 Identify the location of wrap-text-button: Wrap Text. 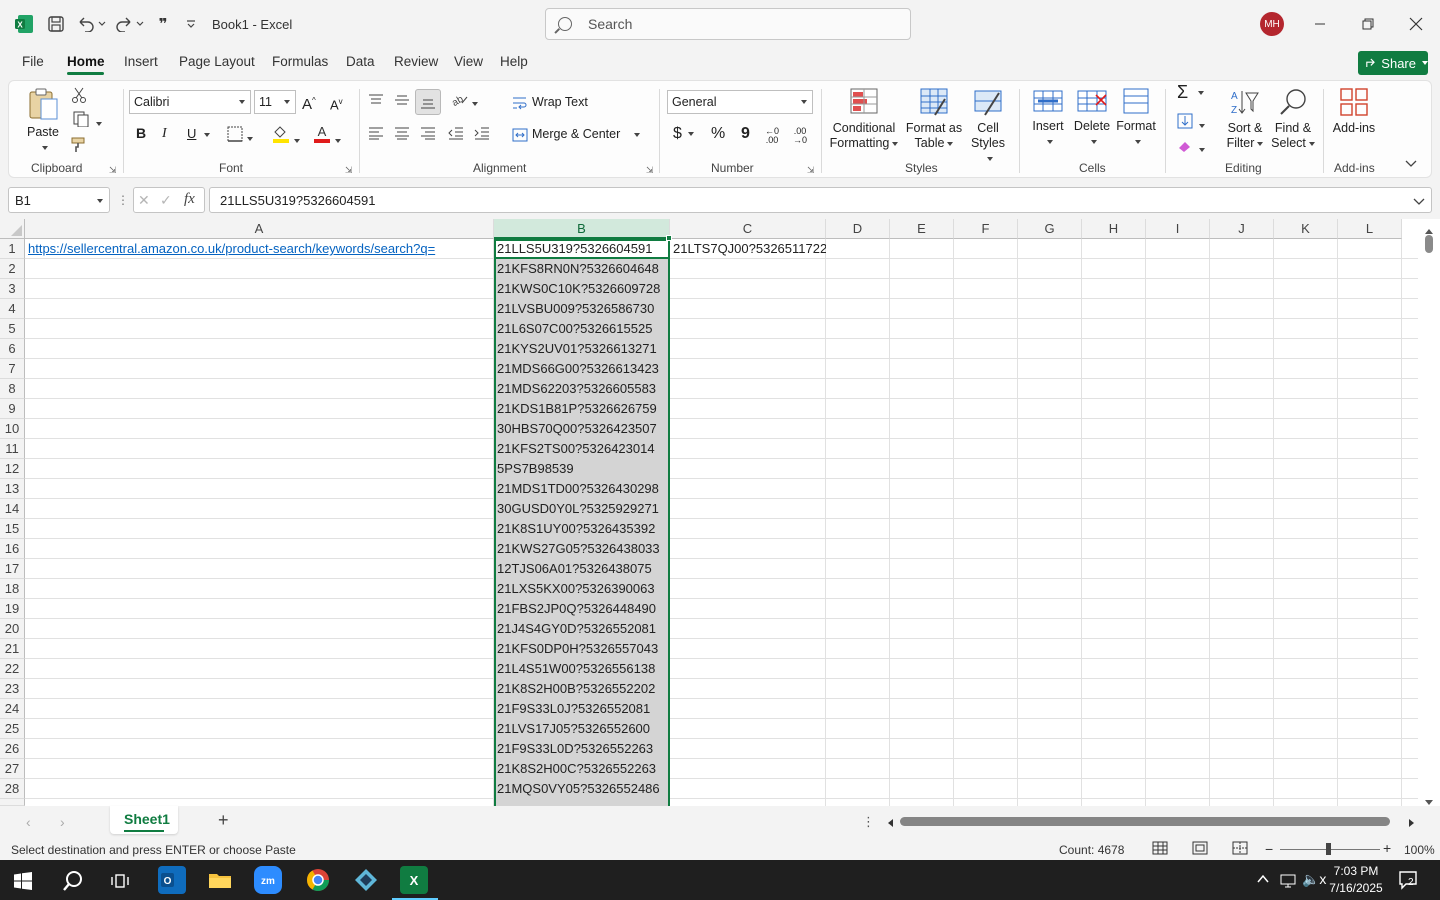
(550, 102).